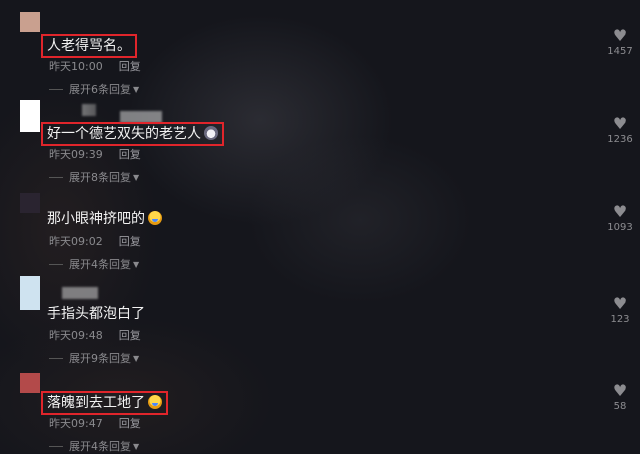  I want to click on like-count: 123, so click(620, 319).